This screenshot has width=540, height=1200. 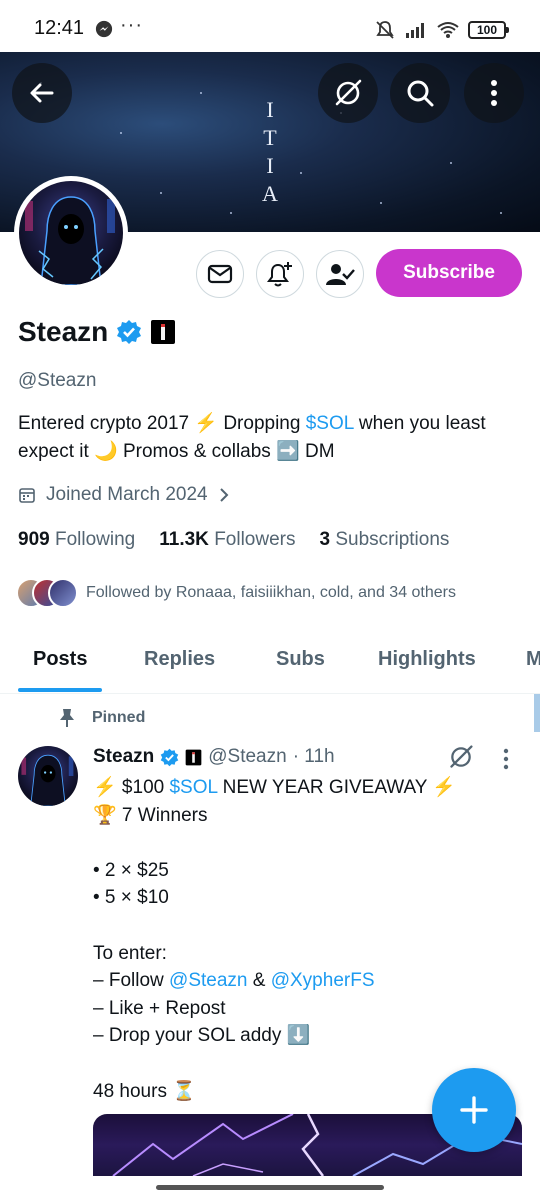 I want to click on following-label: Following, so click(x=95, y=539).